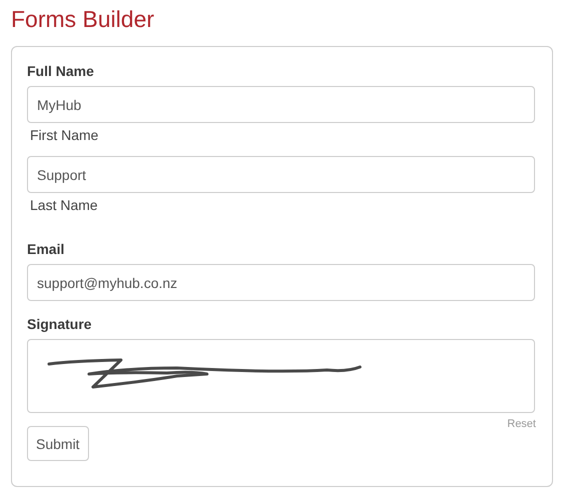 This screenshot has height=499, width=562. Describe the element at coordinates (46, 249) in the screenshot. I see `field-label: Email` at that location.